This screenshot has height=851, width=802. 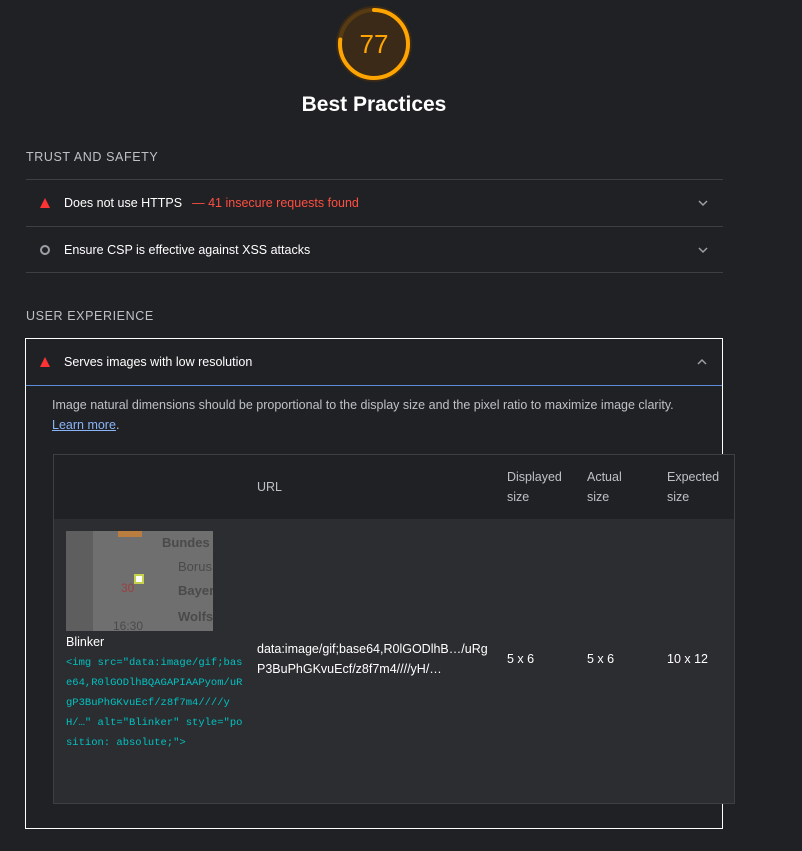 I want to click on score-gauge: 77, so click(x=374, y=44).